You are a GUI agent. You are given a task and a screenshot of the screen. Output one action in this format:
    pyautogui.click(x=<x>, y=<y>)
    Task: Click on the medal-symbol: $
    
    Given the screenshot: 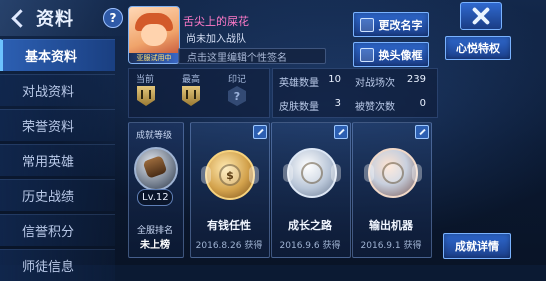 What is the action you would take?
    pyautogui.click(x=230, y=175)
    